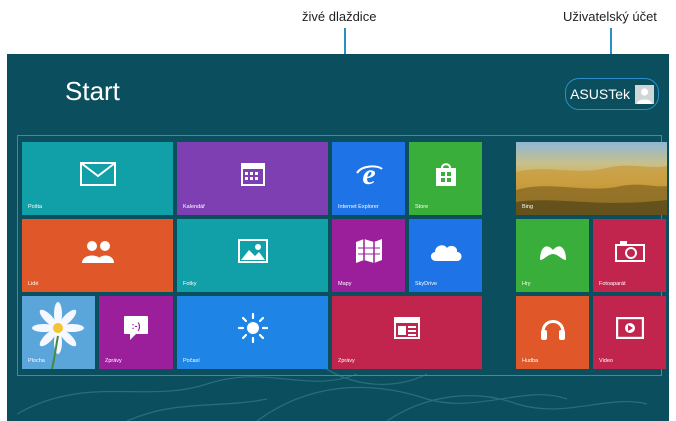  I want to click on tile-plocha: Plocha, so click(58, 332).